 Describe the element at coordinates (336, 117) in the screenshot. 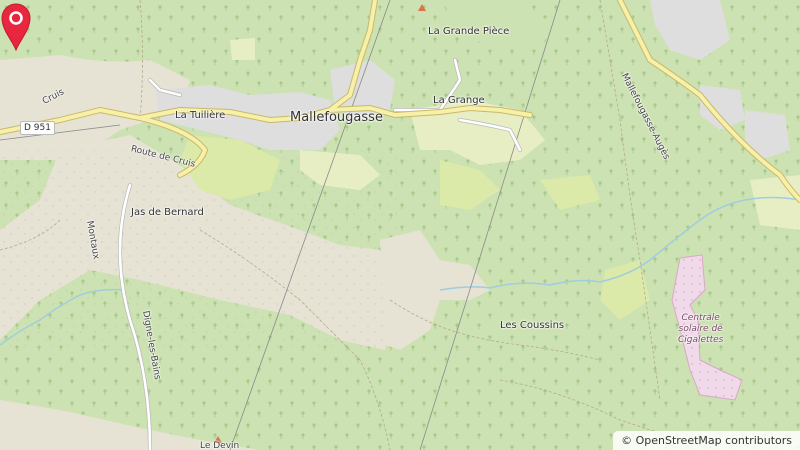

I see `town-label: Mallefougasse` at that location.